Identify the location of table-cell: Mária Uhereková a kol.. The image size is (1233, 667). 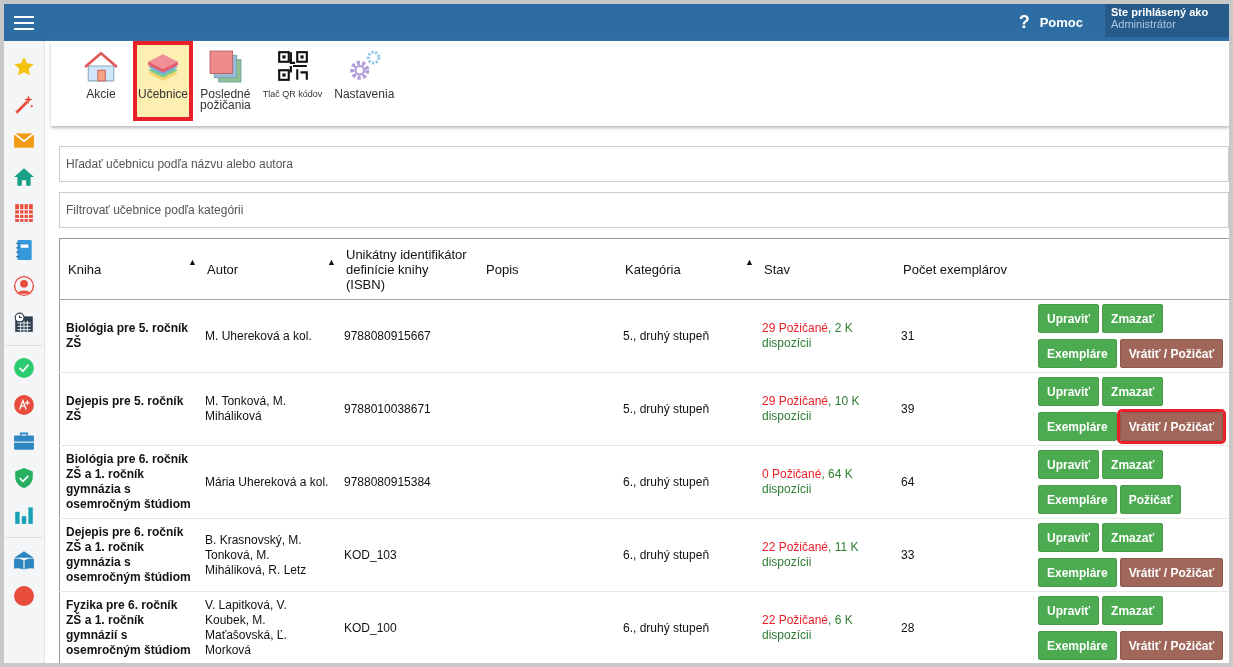
(268, 482).